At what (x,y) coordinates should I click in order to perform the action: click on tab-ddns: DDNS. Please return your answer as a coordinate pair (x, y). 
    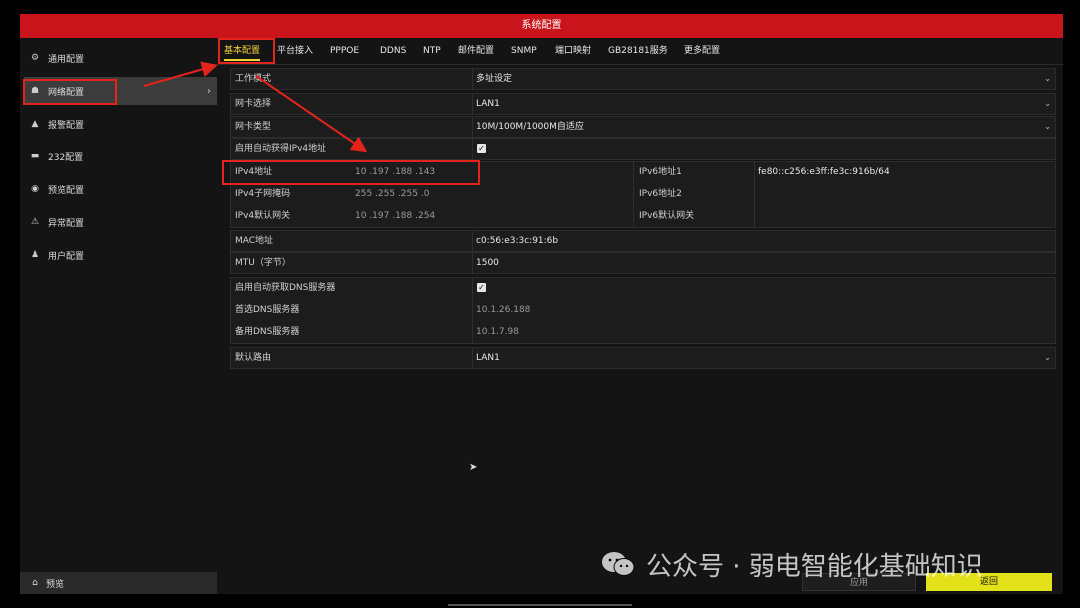
    Looking at the image, I should click on (393, 51).